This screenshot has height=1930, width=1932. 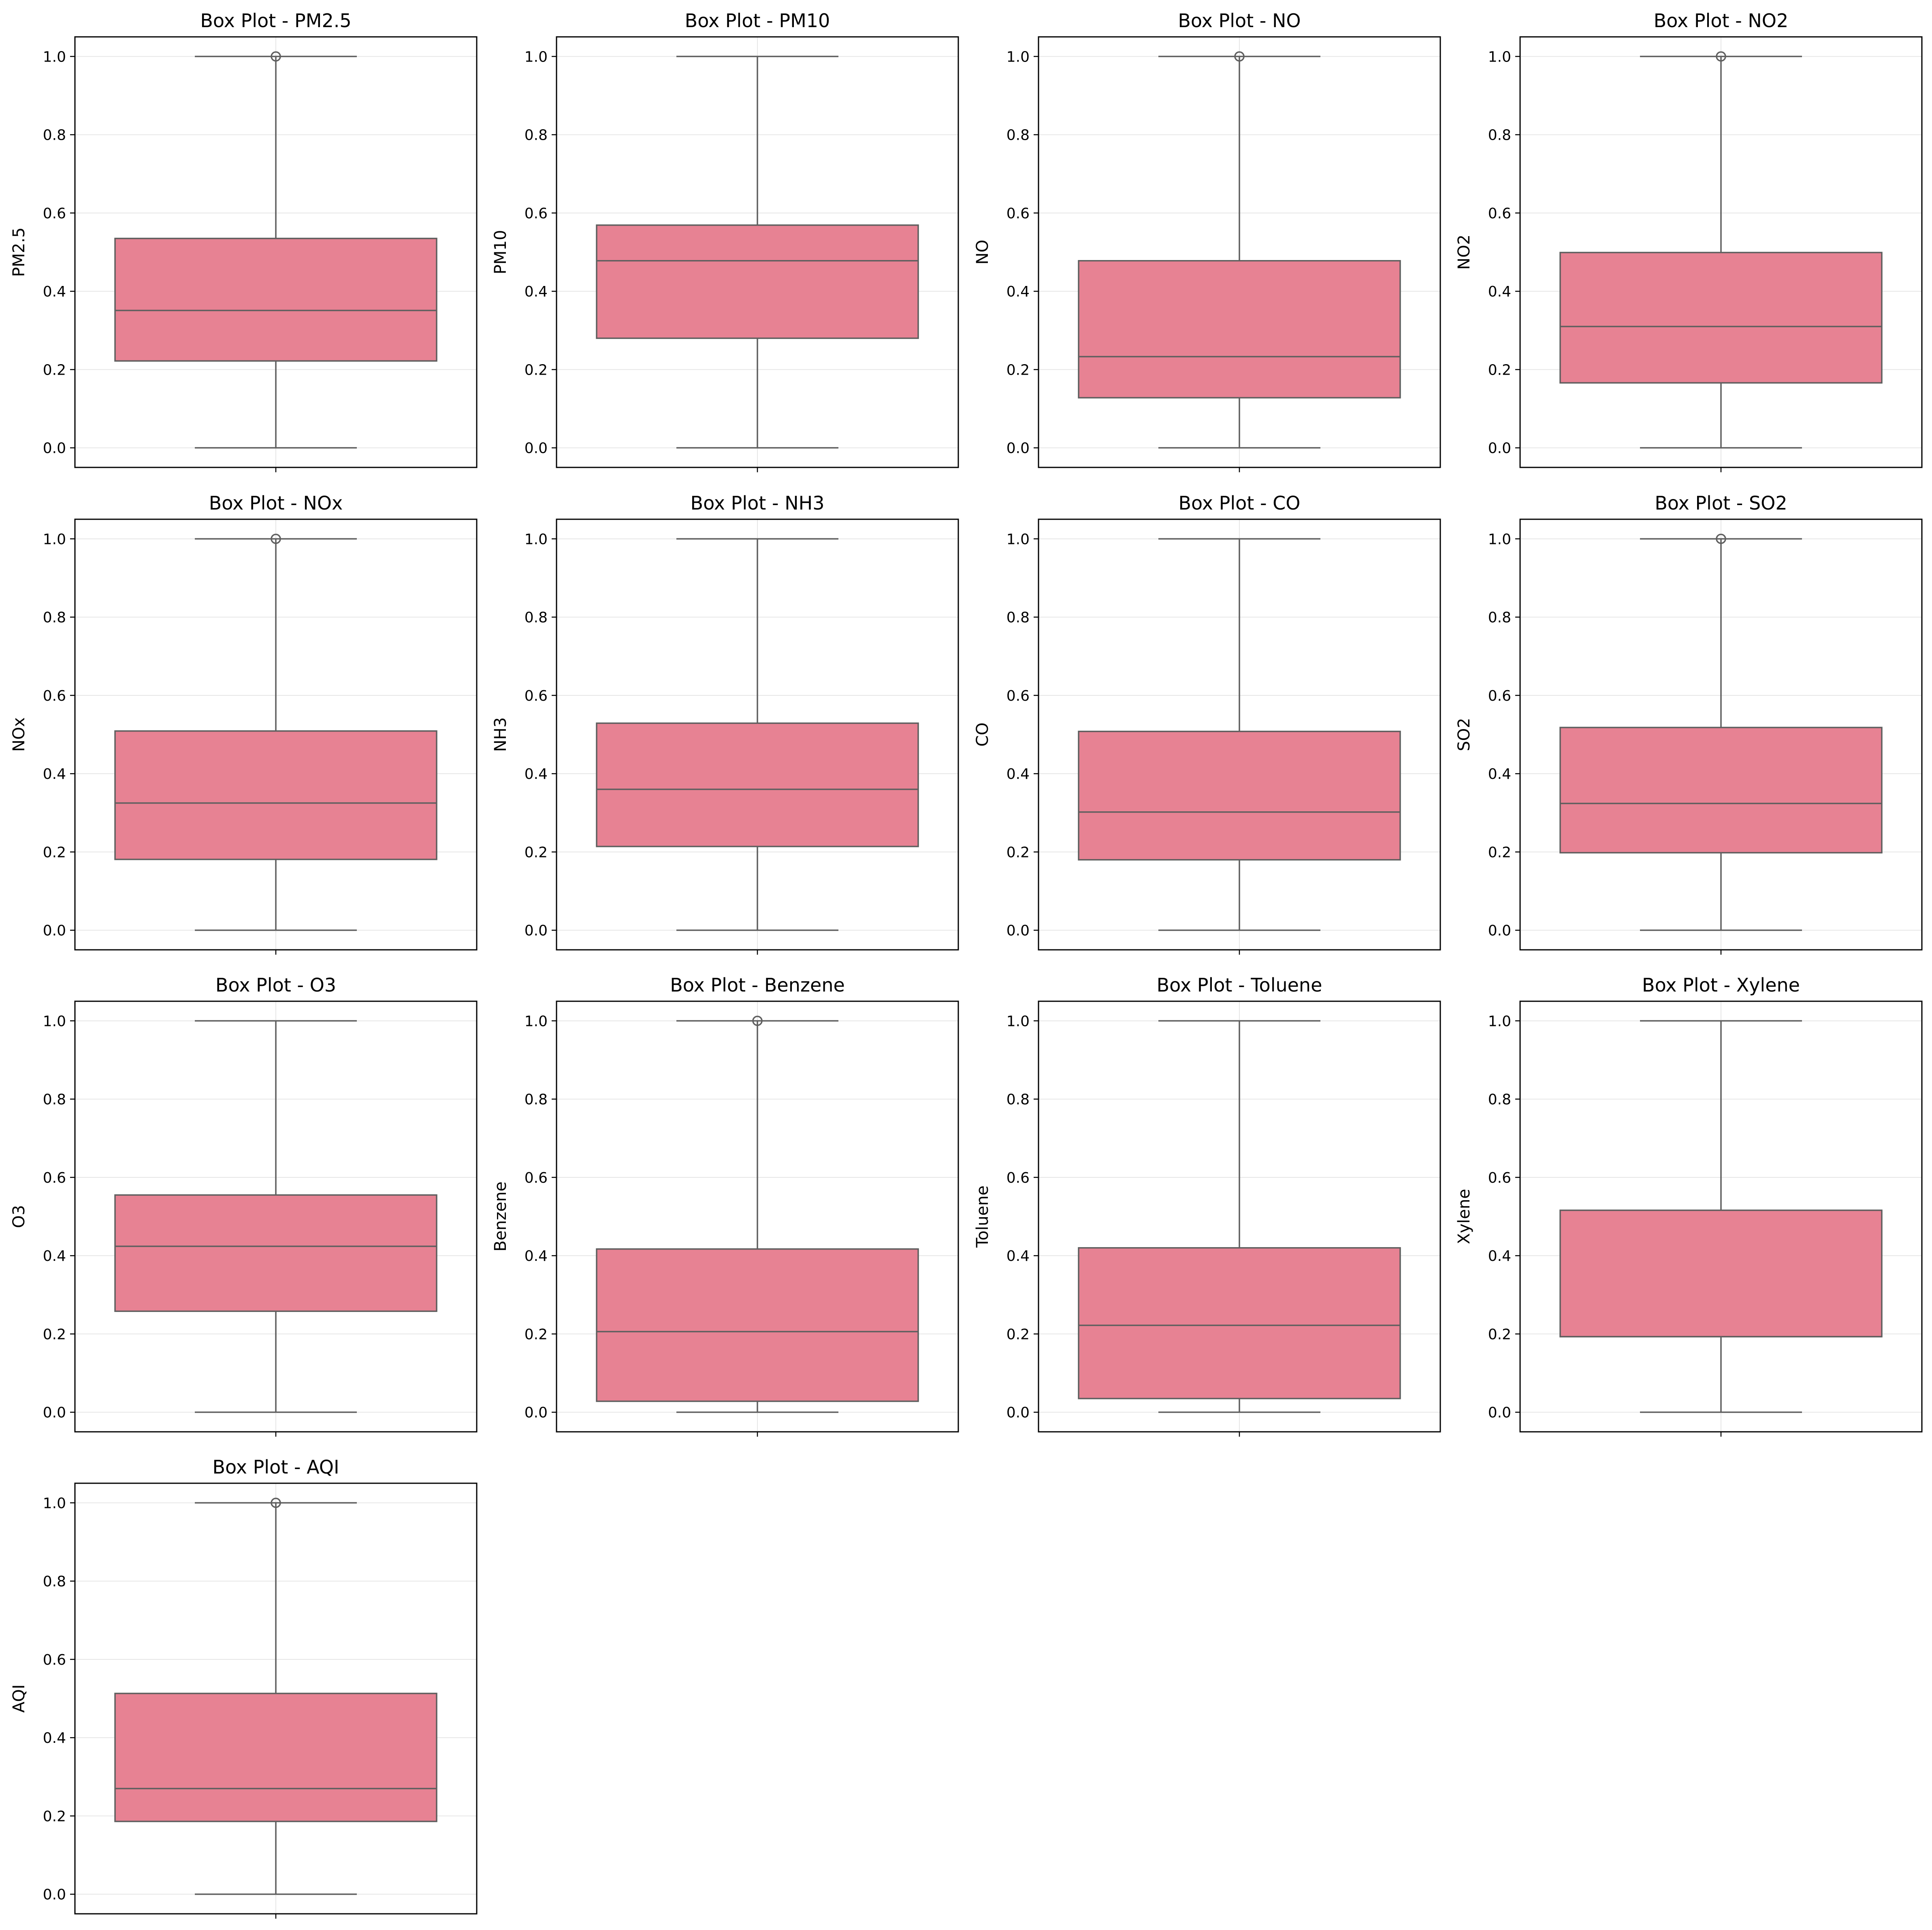 What do you see at coordinates (1465, 734) in the screenshot?
I see `y-axis-label: SO2` at bounding box center [1465, 734].